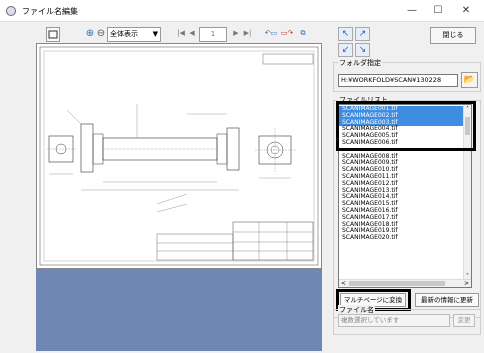 The image size is (484, 353). What do you see at coordinates (466, 283) in the screenshot?
I see `scroll-right-icon: >` at bounding box center [466, 283].